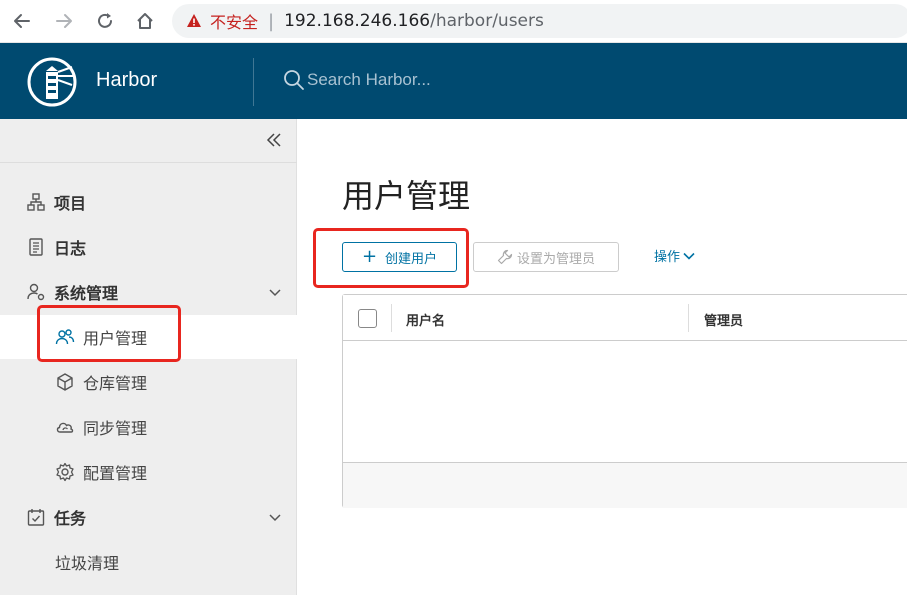 The image size is (907, 595). I want to click on create-user-button: + 创建用户, so click(399, 257).